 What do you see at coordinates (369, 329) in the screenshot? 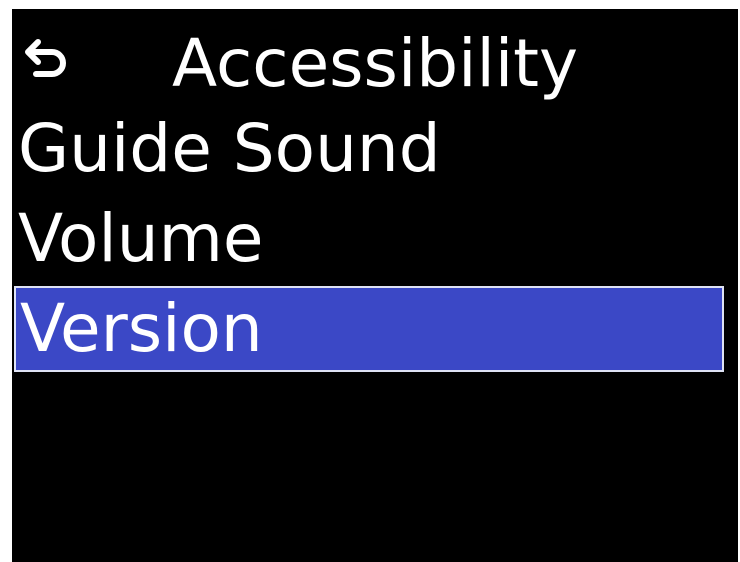
I see `menu-item-version: Version` at bounding box center [369, 329].